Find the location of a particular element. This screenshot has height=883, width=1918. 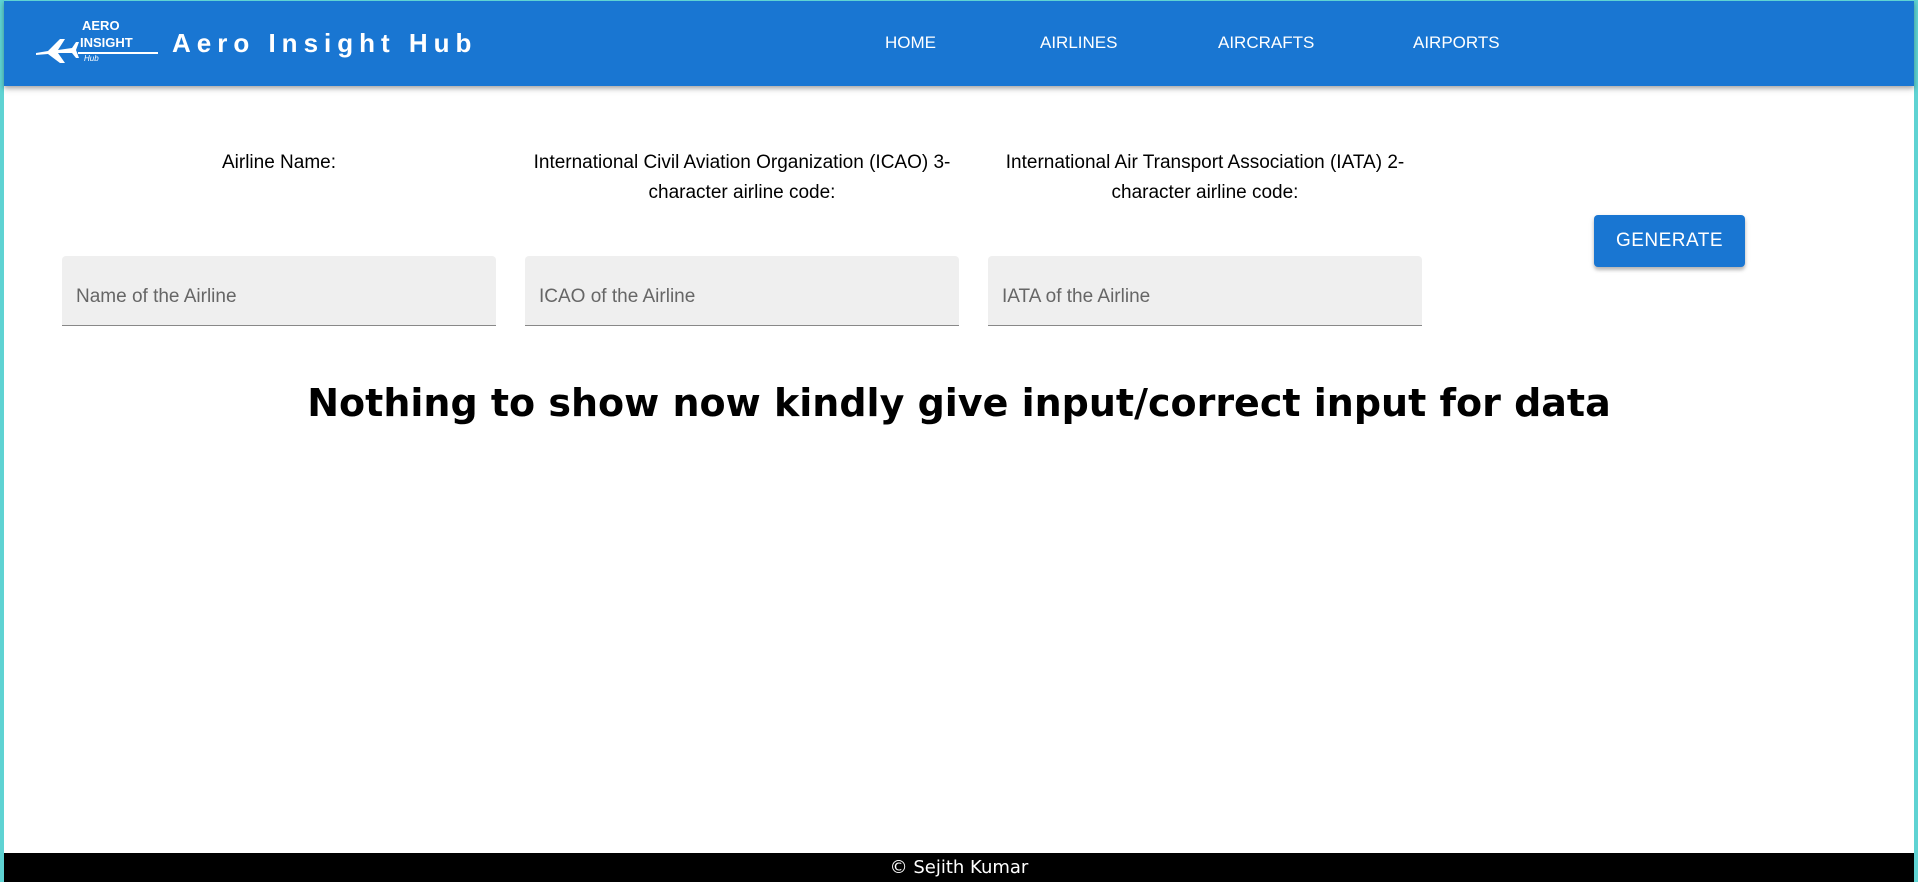

generate-button: GENERATE is located at coordinates (1669, 241).